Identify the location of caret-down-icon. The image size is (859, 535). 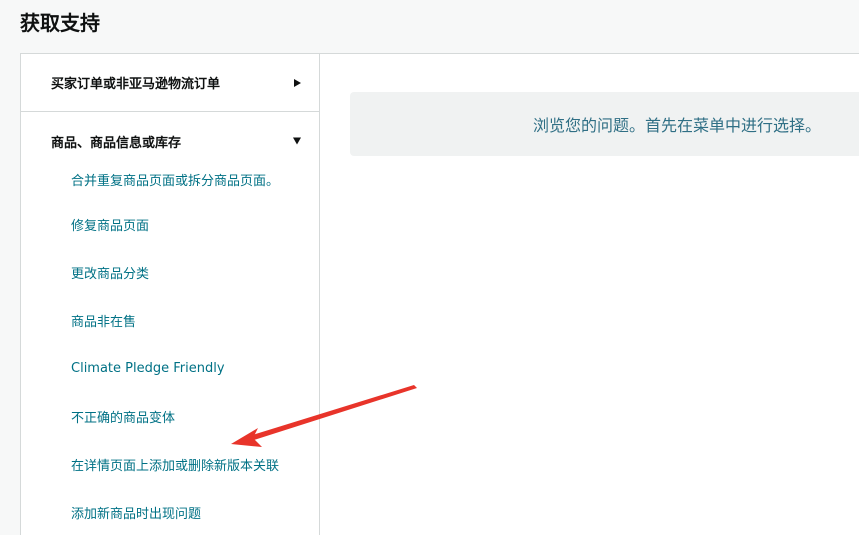
(297, 141).